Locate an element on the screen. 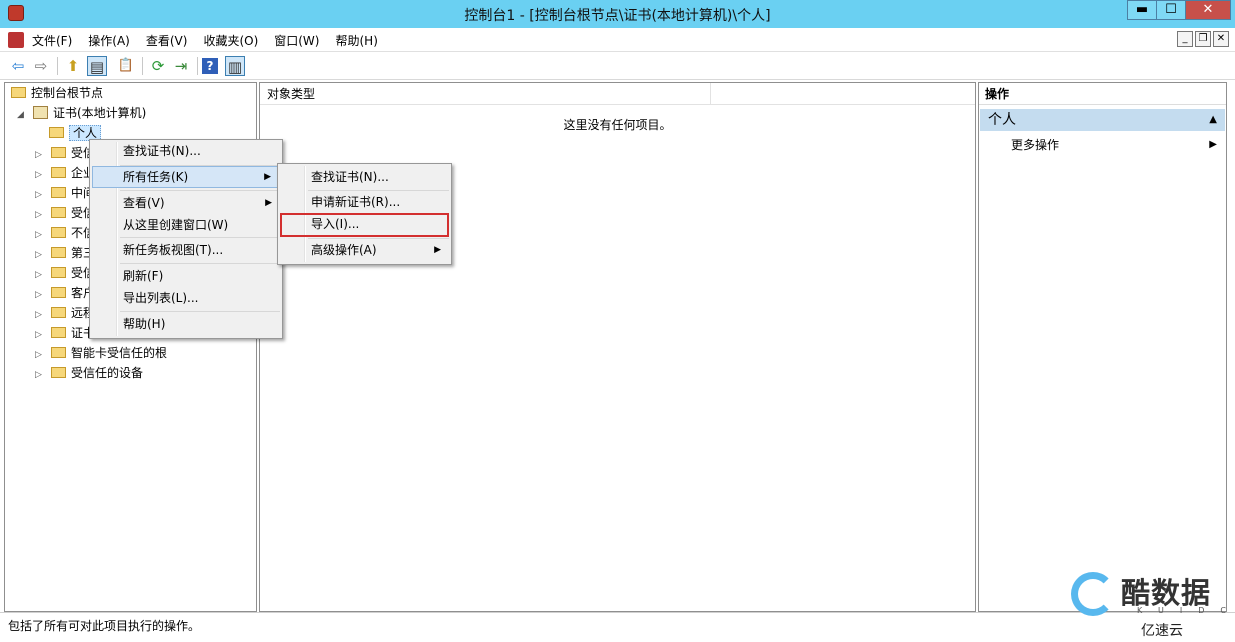  watermark-logo-icon is located at coordinates (1093, 594).